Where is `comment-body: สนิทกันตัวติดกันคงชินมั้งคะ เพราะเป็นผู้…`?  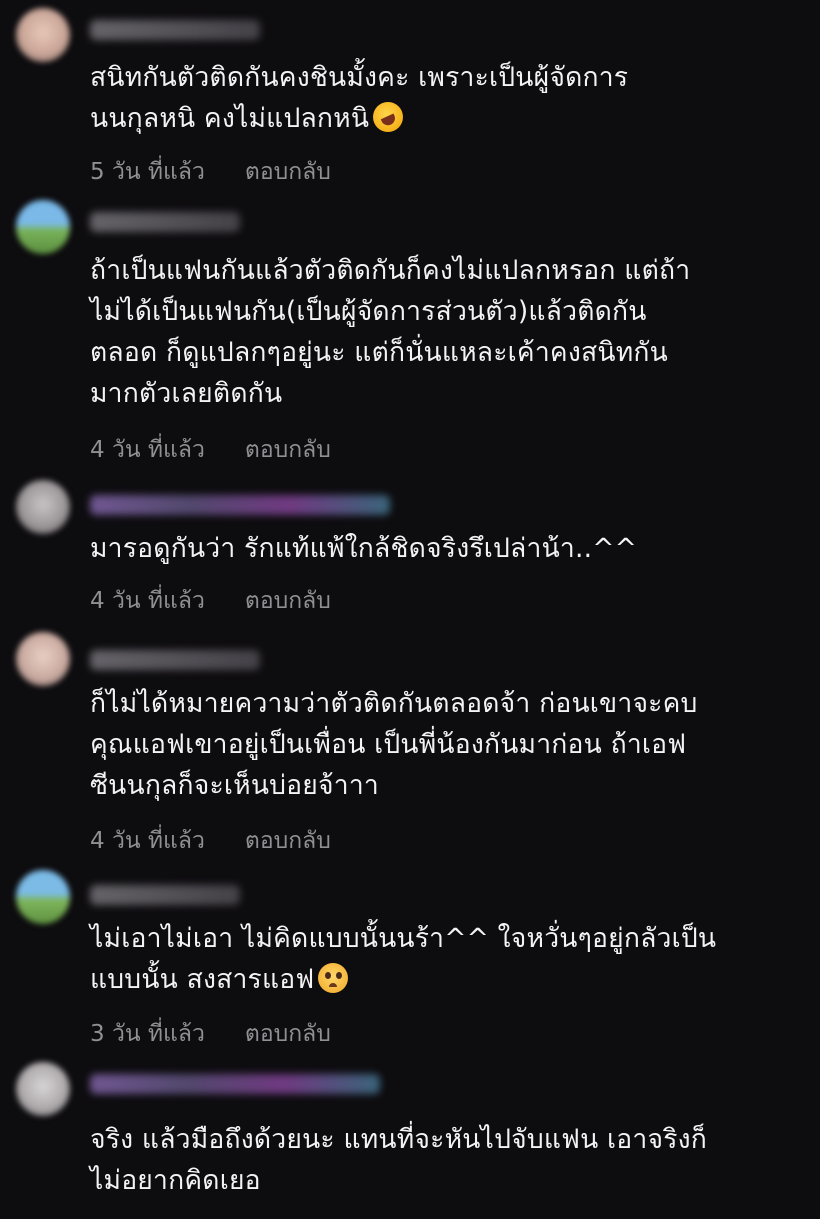
comment-body: สนิทกันตัวติดกันคงชินมั้งคะ เพราะเป็นผู้… is located at coordinates (359, 98).